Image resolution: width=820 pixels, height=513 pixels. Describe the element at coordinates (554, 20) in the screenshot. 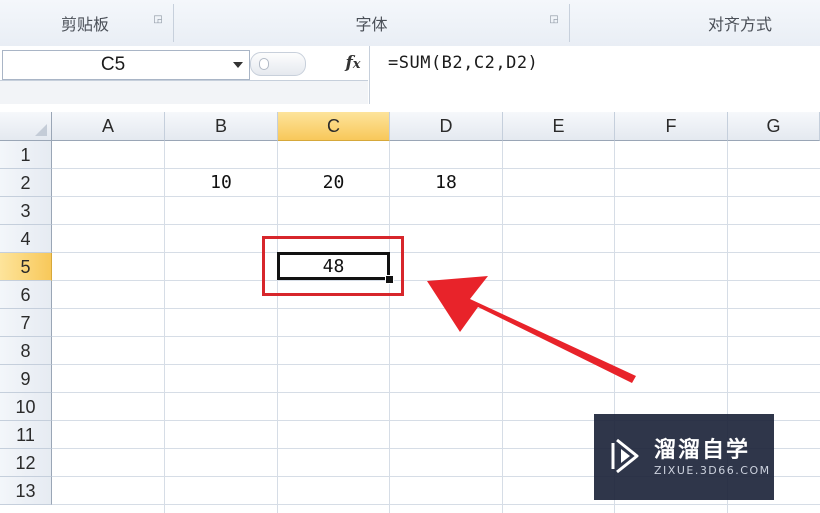

I see `font-dialog-launcher-icon: ◲` at that location.